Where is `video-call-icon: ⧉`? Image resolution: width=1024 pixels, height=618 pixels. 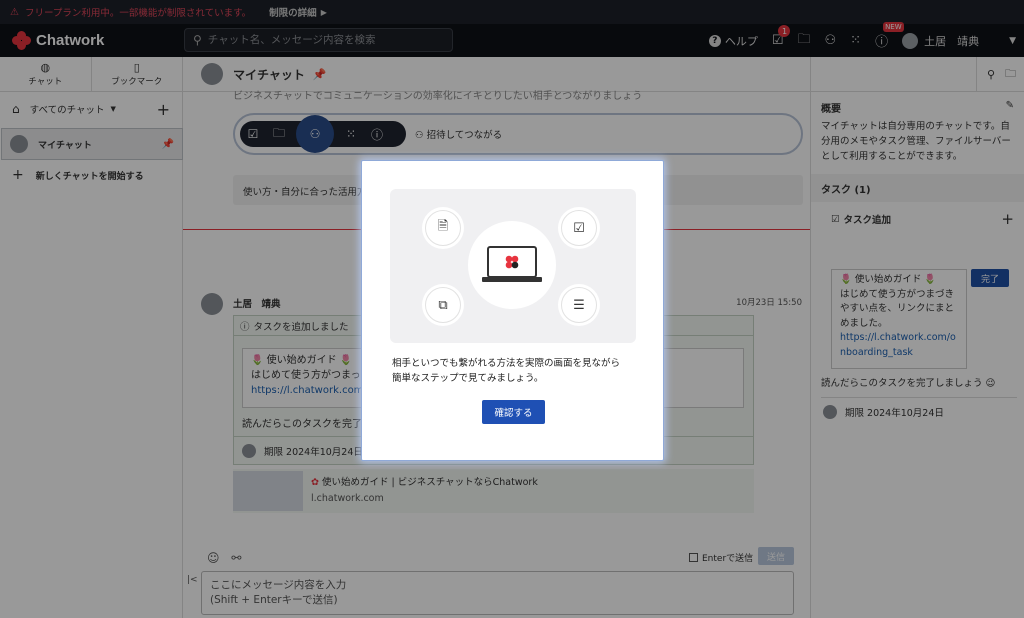
video-call-icon: ⧉ is located at coordinates (443, 305).